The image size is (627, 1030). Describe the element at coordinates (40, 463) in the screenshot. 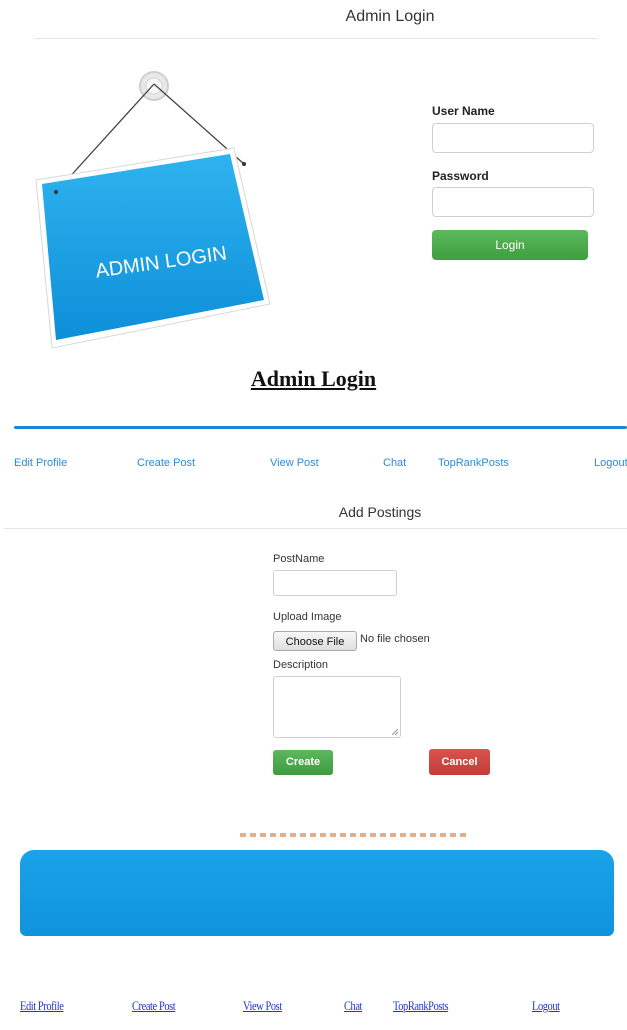

I see `nav-edit-profile: Edit Profile` at that location.